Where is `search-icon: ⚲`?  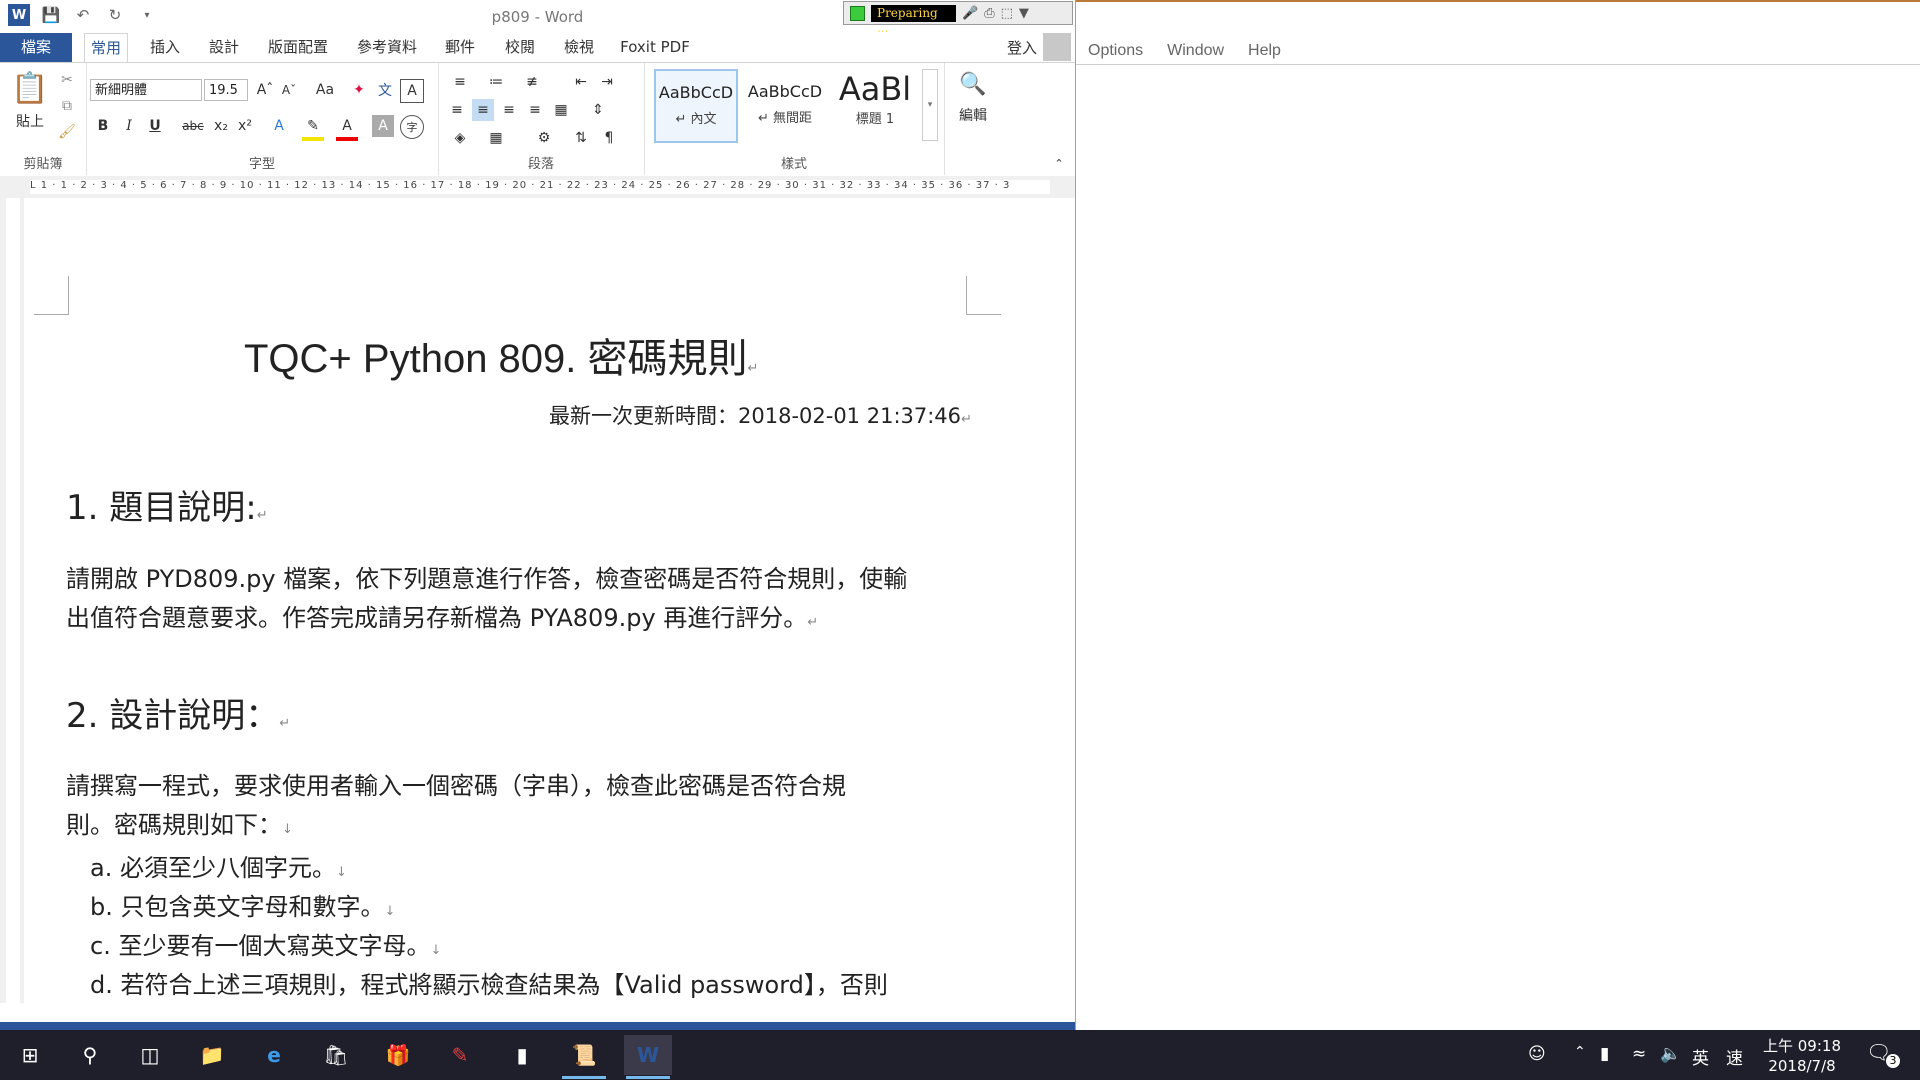 search-icon: ⚲ is located at coordinates (90, 1055).